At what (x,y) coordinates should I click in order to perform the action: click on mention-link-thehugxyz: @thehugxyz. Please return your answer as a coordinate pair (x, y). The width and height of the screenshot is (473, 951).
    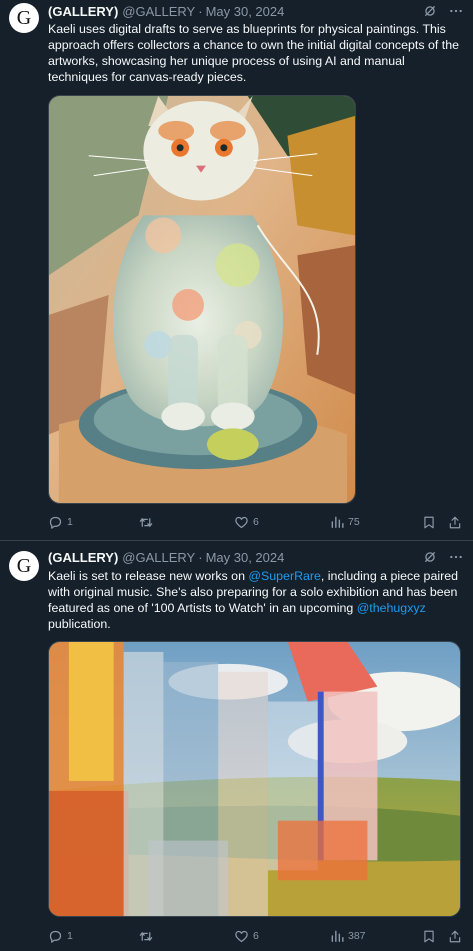
    Looking at the image, I should click on (391, 608).